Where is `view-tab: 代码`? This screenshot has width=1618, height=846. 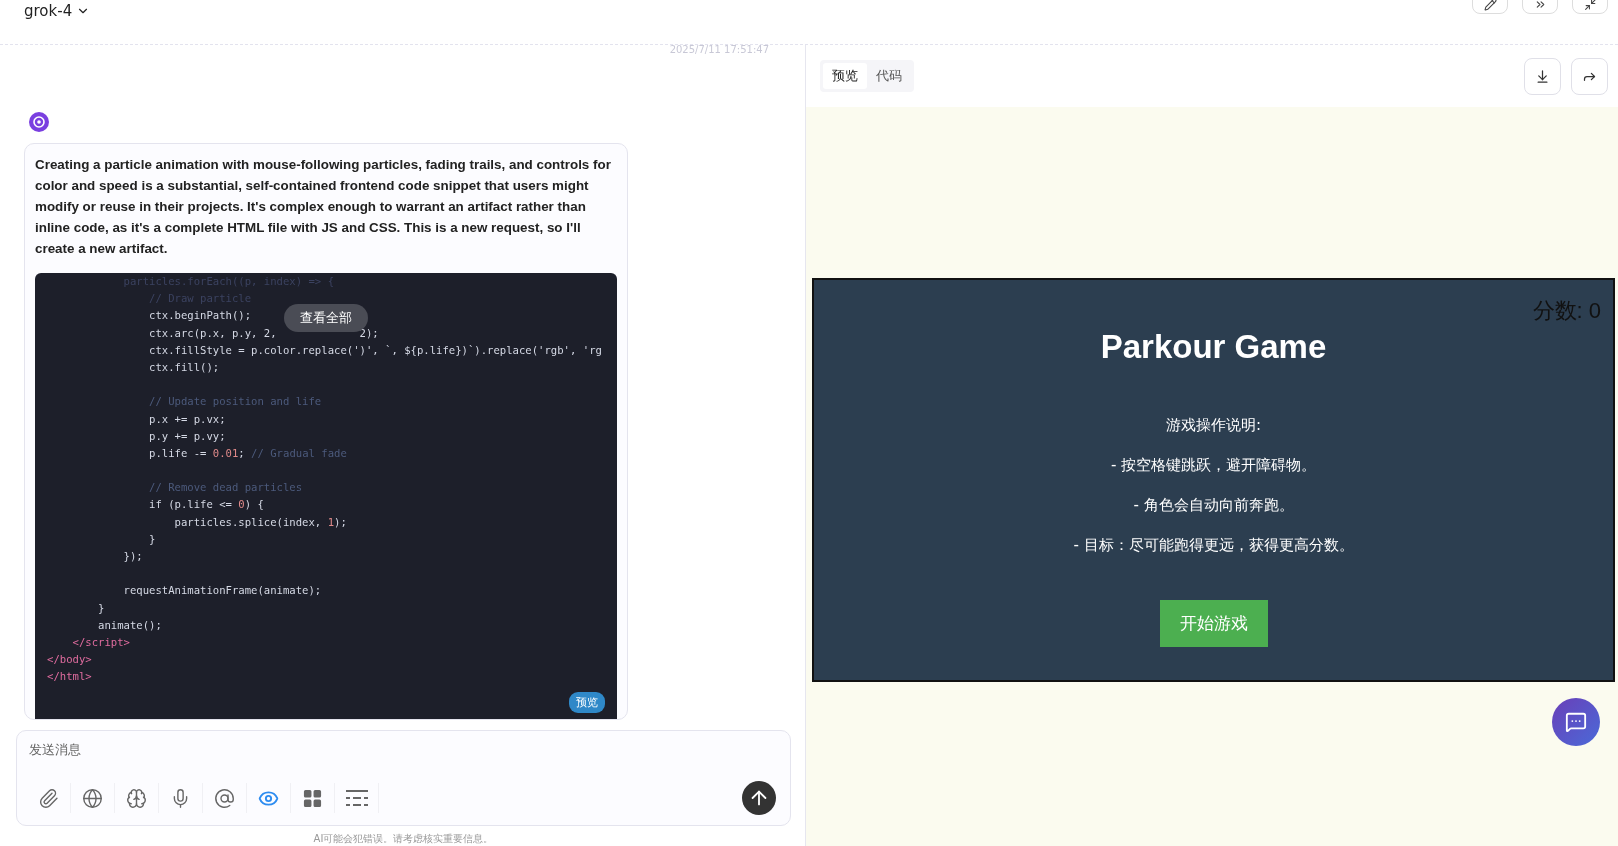 view-tab: 代码 is located at coordinates (889, 76).